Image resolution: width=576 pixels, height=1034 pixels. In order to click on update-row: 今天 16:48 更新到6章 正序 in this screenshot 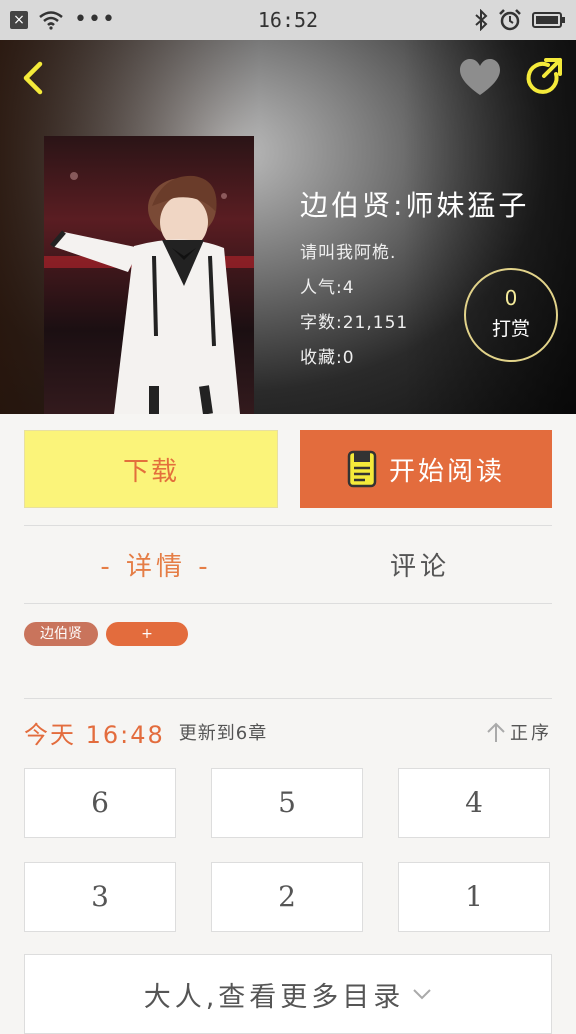, I will do `click(288, 732)`.